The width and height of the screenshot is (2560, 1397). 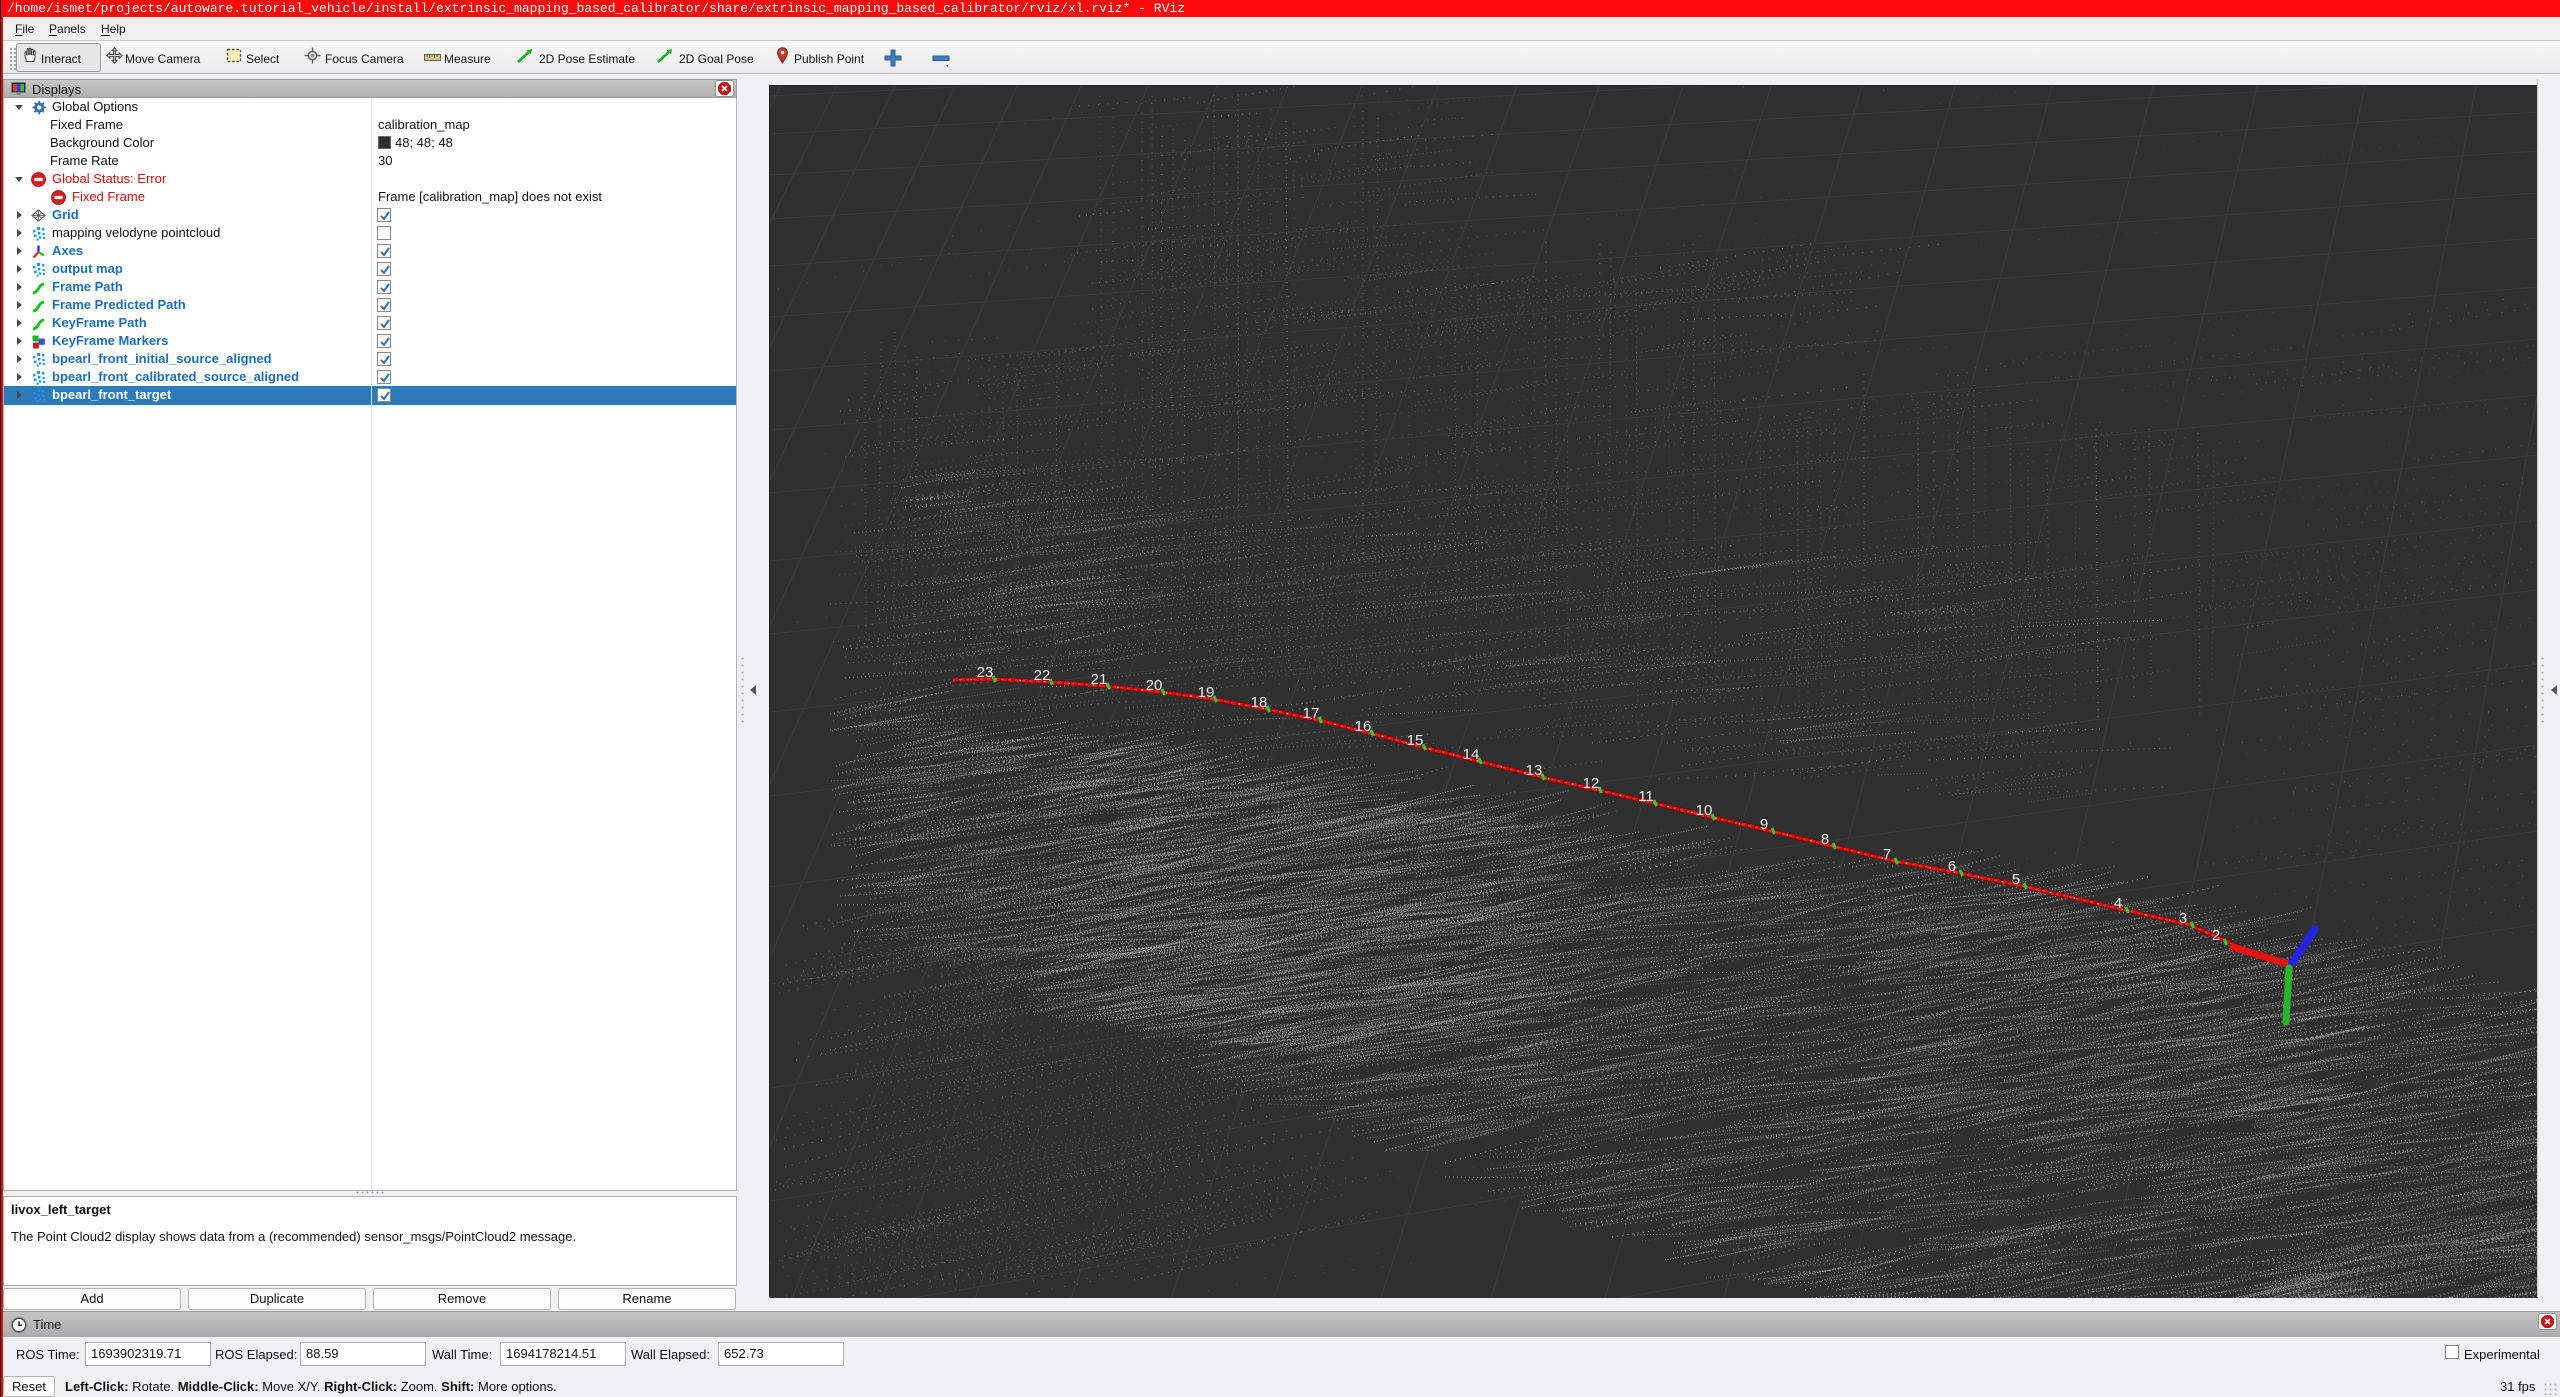 I want to click on svg-text: 9, so click(x=1764, y=824).